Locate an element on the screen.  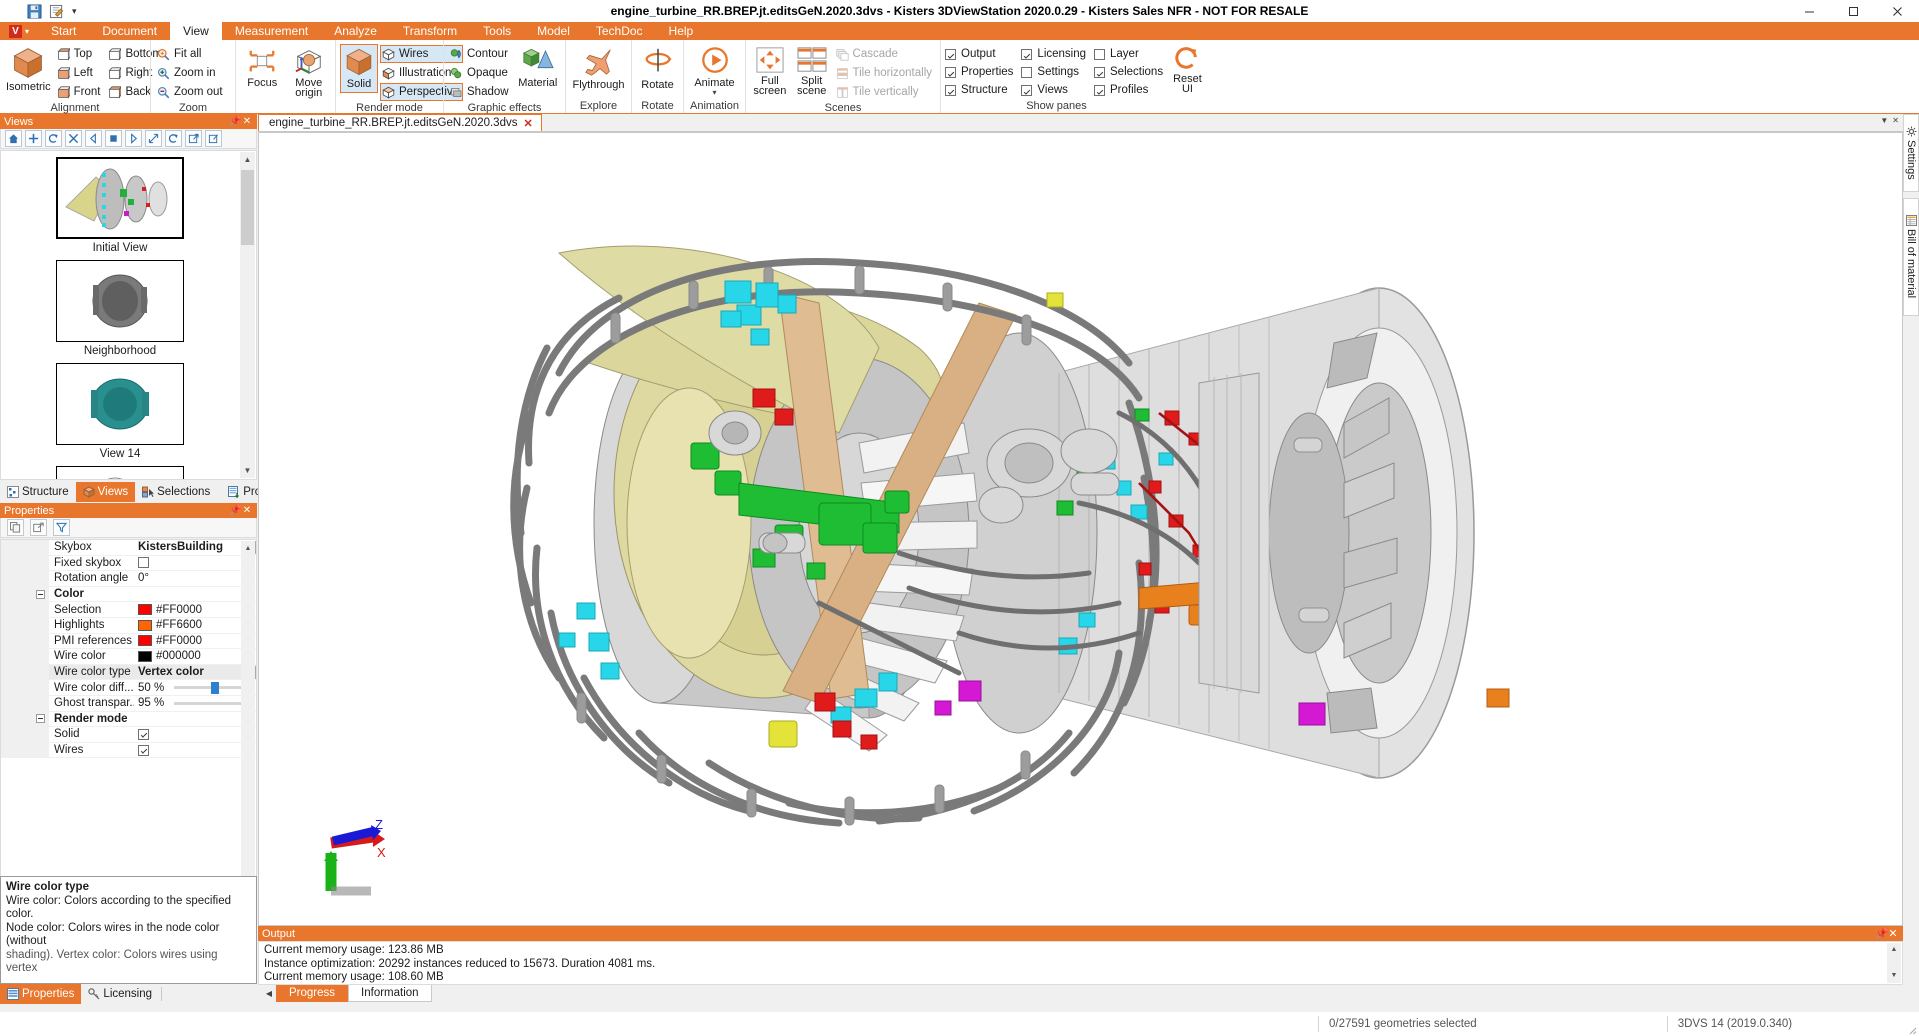
color-swatch is located at coordinates (145, 656).